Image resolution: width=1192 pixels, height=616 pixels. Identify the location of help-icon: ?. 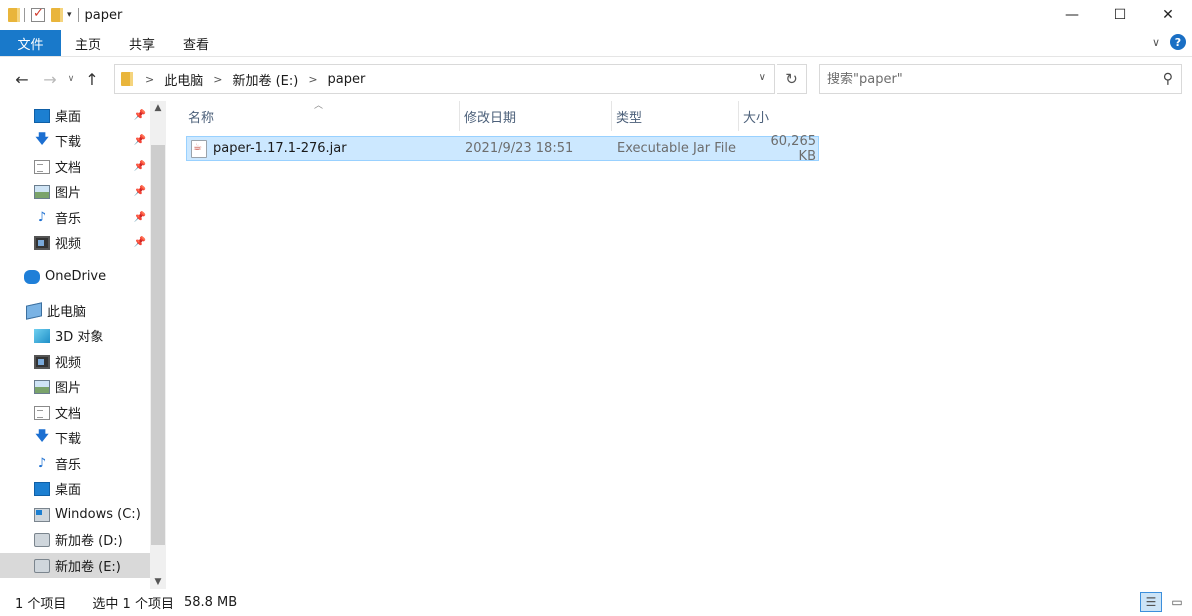
(1178, 42).